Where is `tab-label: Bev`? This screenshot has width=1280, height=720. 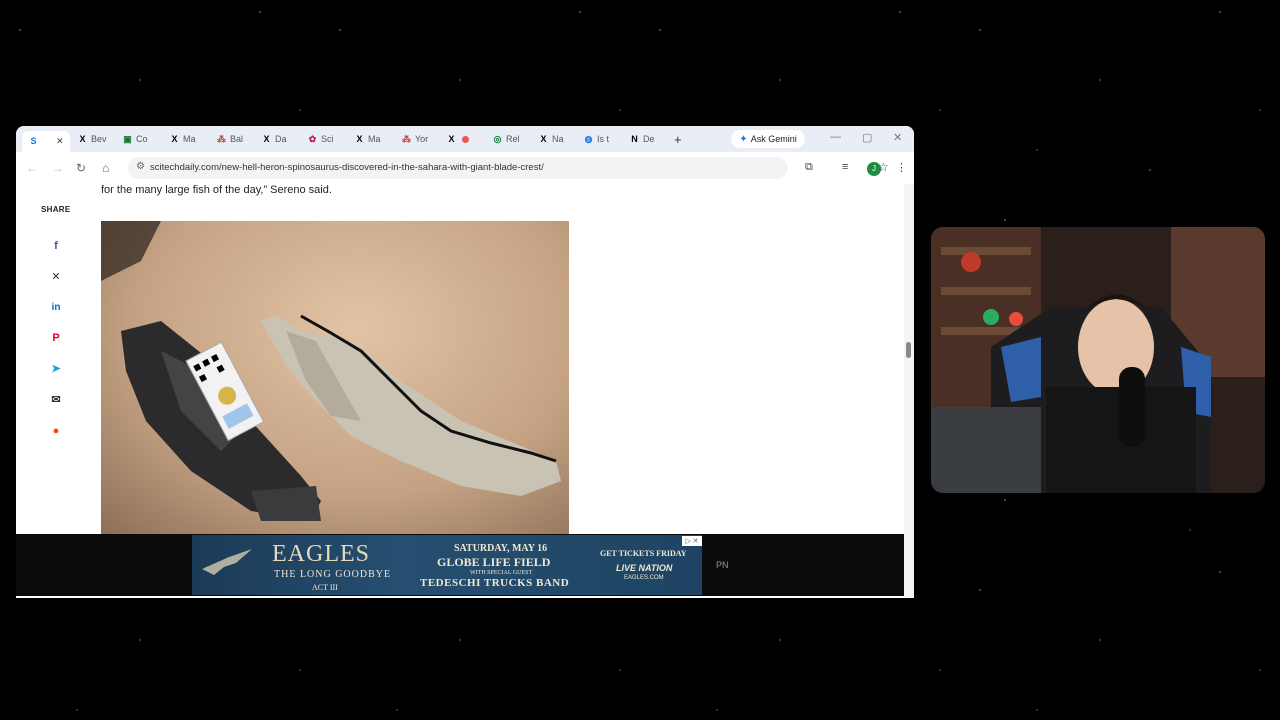 tab-label: Bev is located at coordinates (99, 139).